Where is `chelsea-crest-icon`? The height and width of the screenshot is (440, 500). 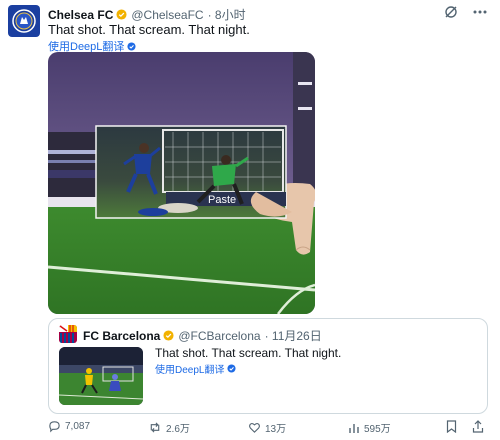
chelsea-crest-icon is located at coordinates (24, 21).